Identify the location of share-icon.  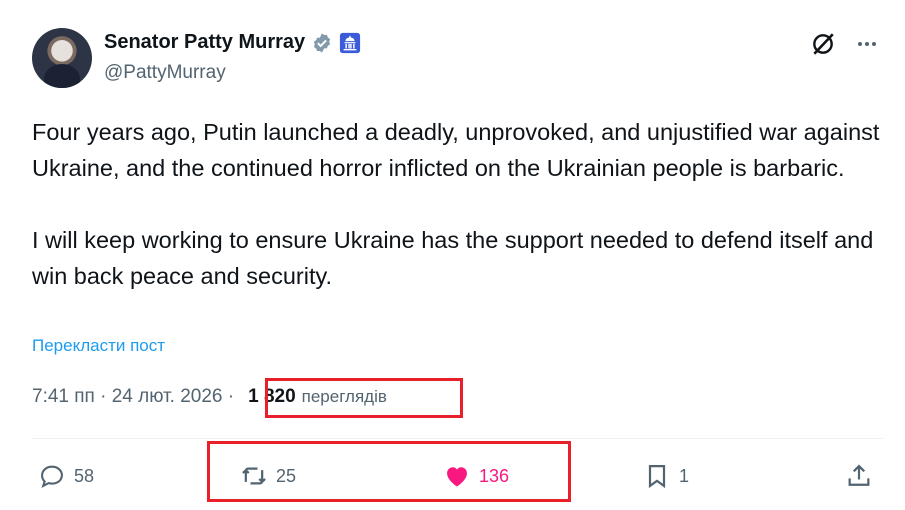
(859, 475).